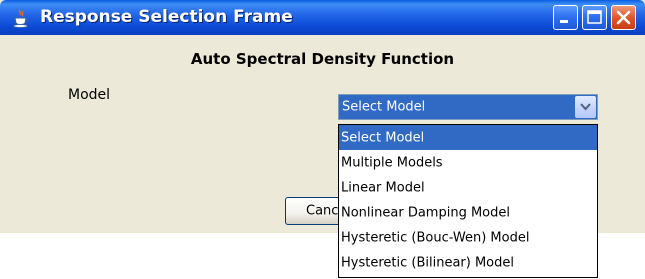 The width and height of the screenshot is (645, 279). Describe the element at coordinates (468, 212) in the screenshot. I see `dropdown-option: Nonlinear Damping Model` at that location.